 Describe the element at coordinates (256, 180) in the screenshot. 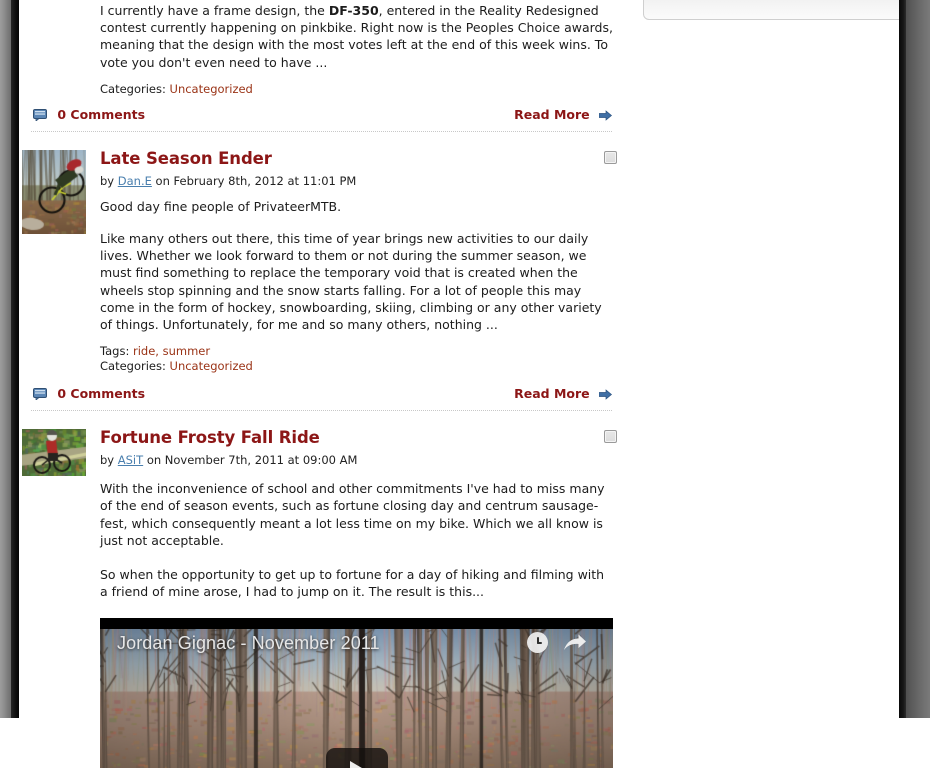

I see `byline-date: on February 8th, 2012 at 11:01 PM` at that location.